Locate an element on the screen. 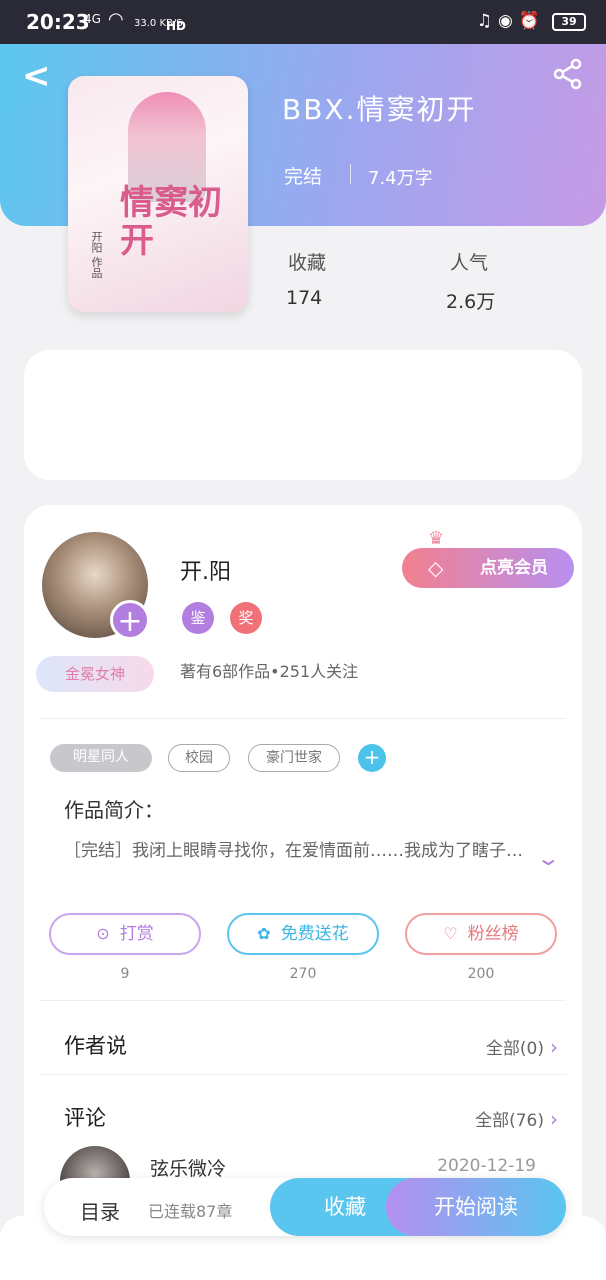  alarm-icon: ⏰ is located at coordinates (532, 21).